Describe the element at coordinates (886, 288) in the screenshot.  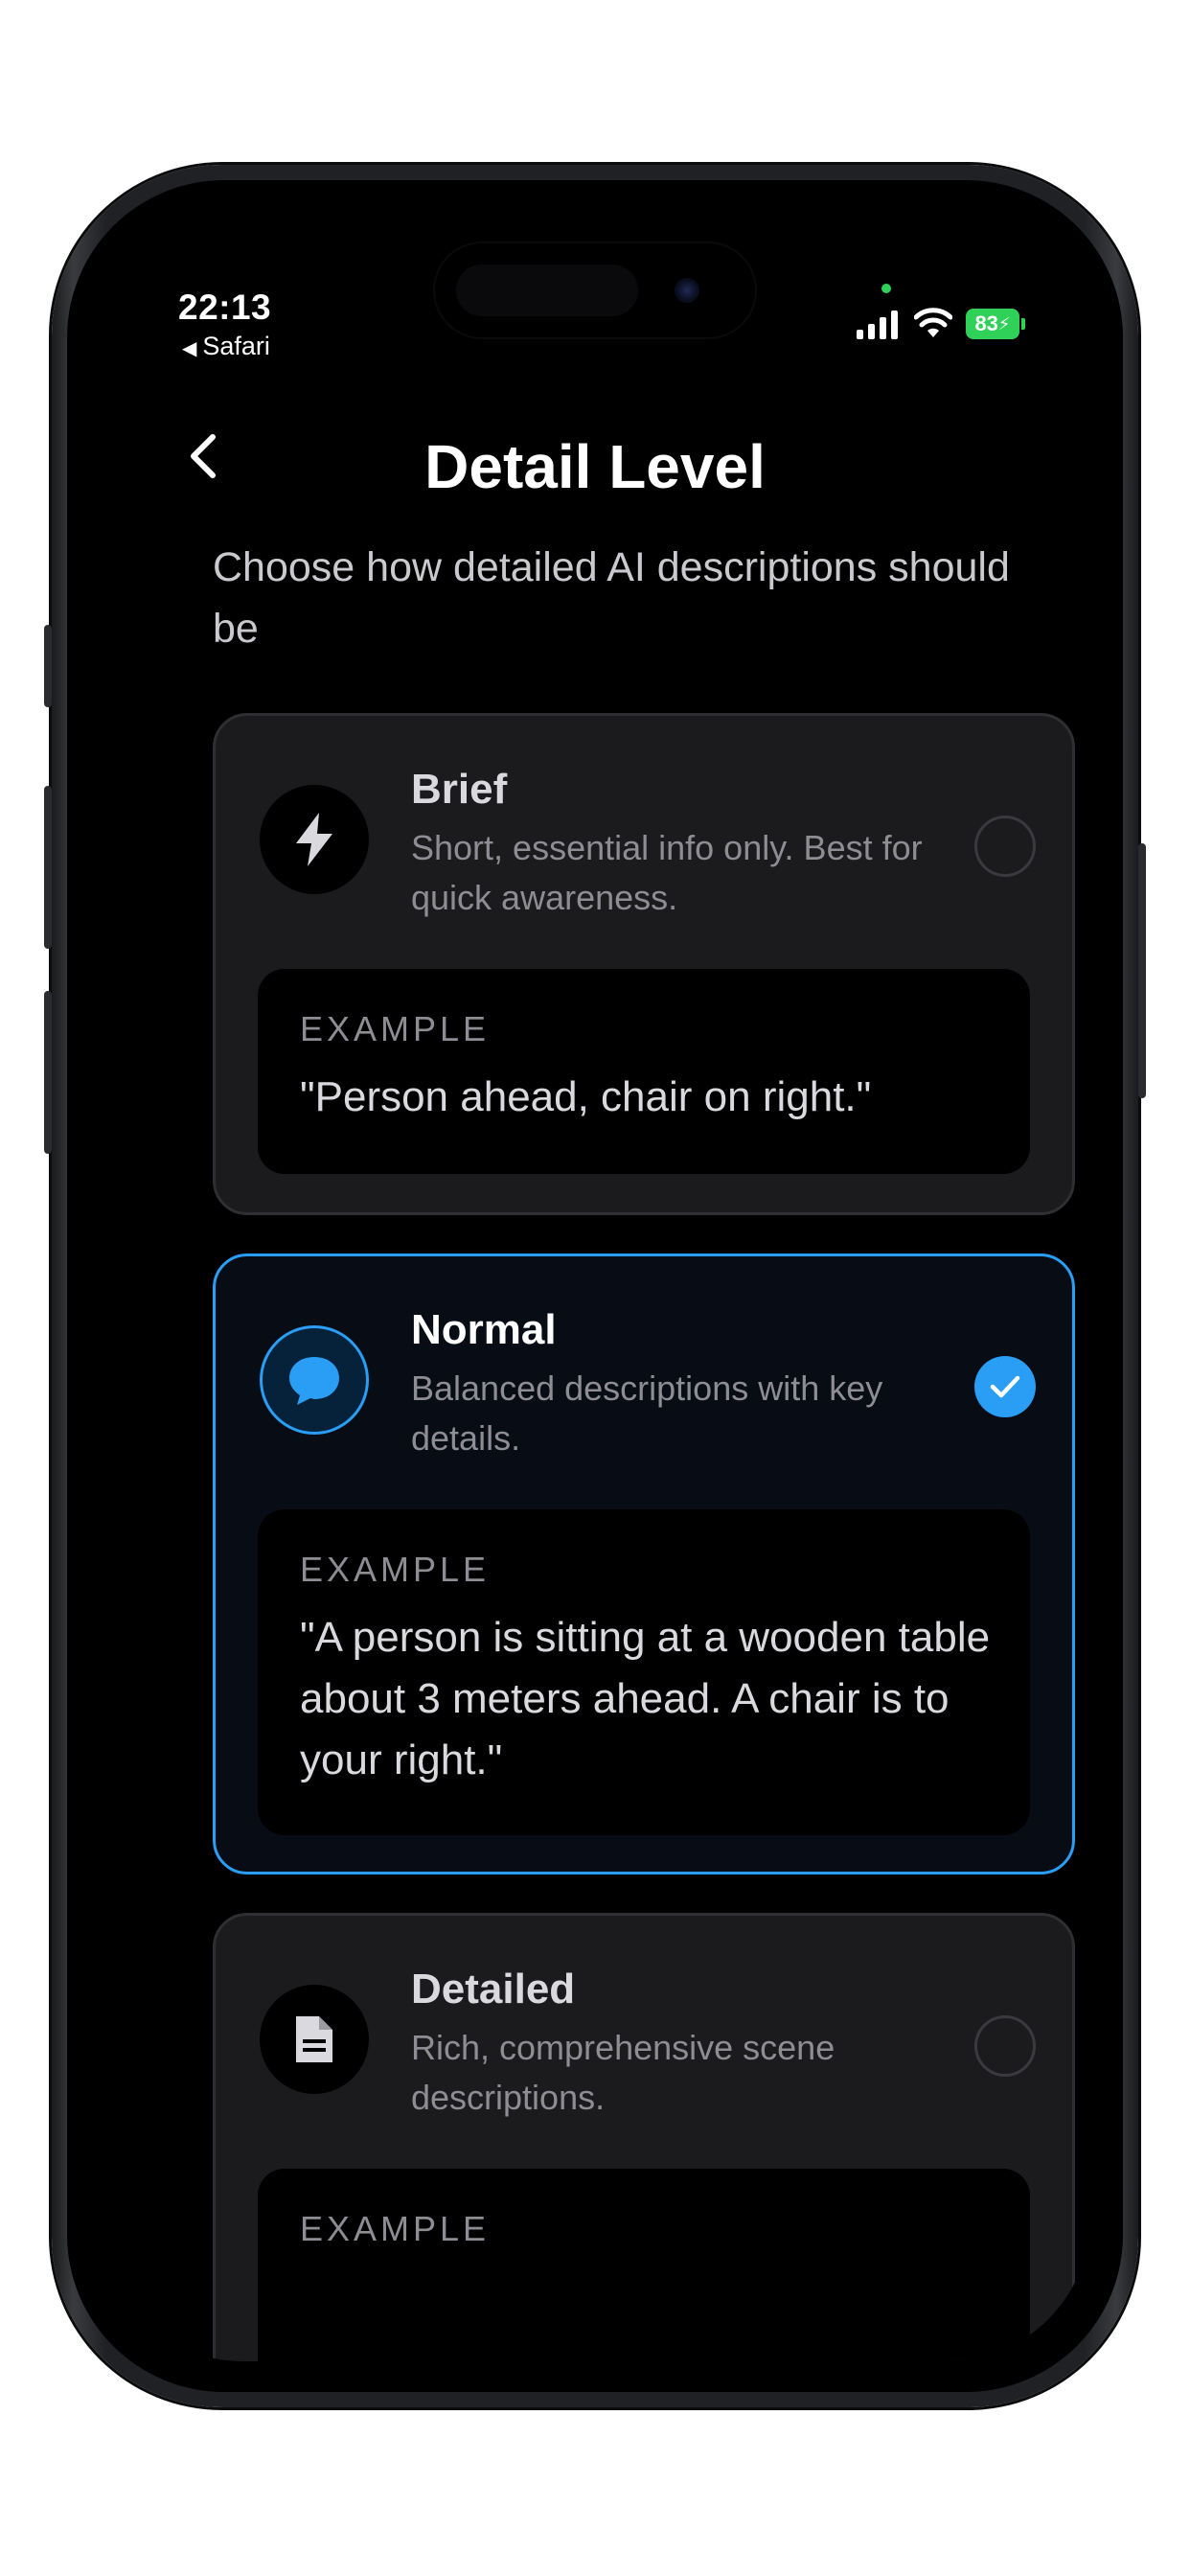
I see `privacy-indicator-icon` at that location.